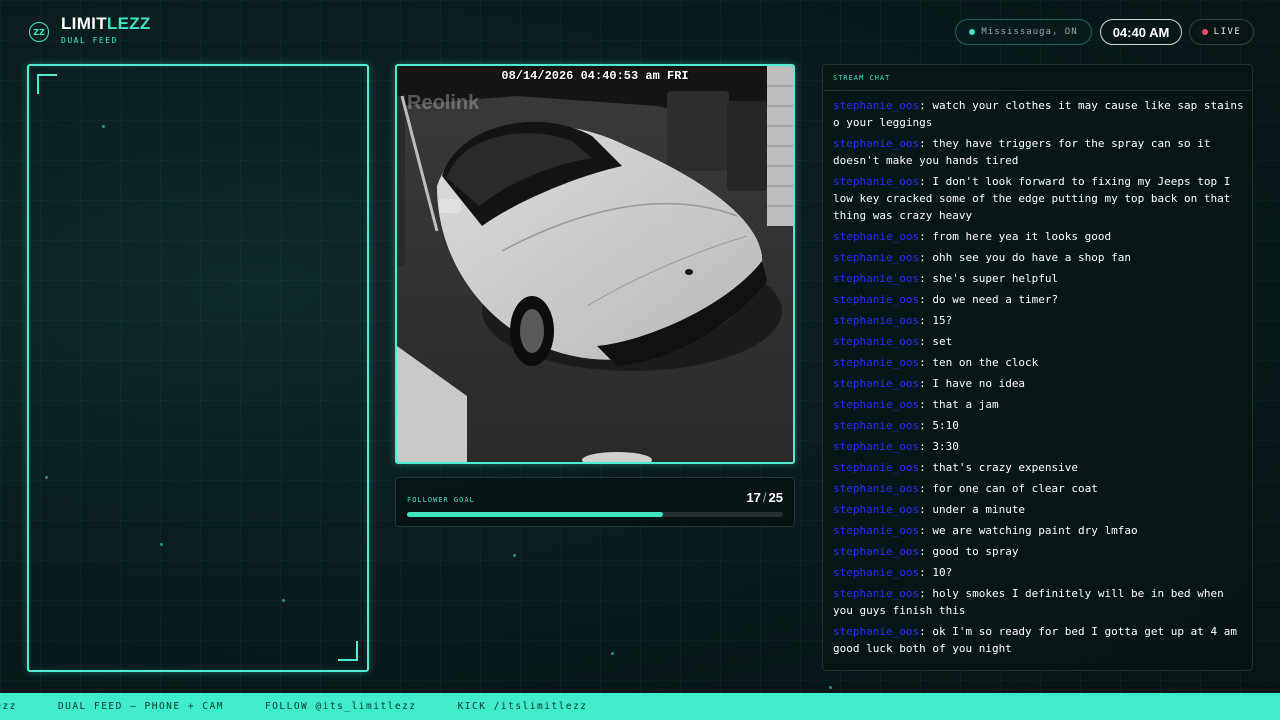  What do you see at coordinates (1038, 341) in the screenshot?
I see `chat-message: stephanie_oos: set` at bounding box center [1038, 341].